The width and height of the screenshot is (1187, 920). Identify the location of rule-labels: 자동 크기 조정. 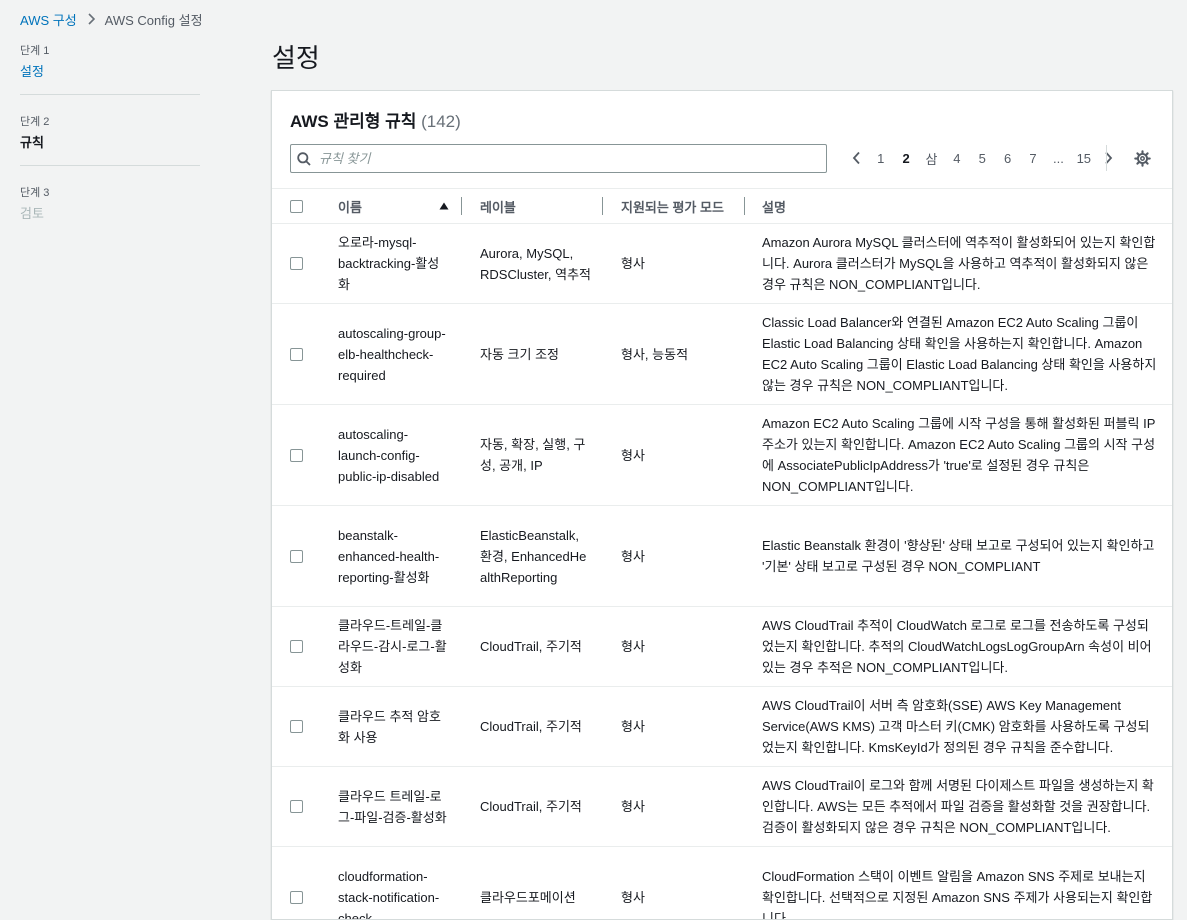
(519, 354).